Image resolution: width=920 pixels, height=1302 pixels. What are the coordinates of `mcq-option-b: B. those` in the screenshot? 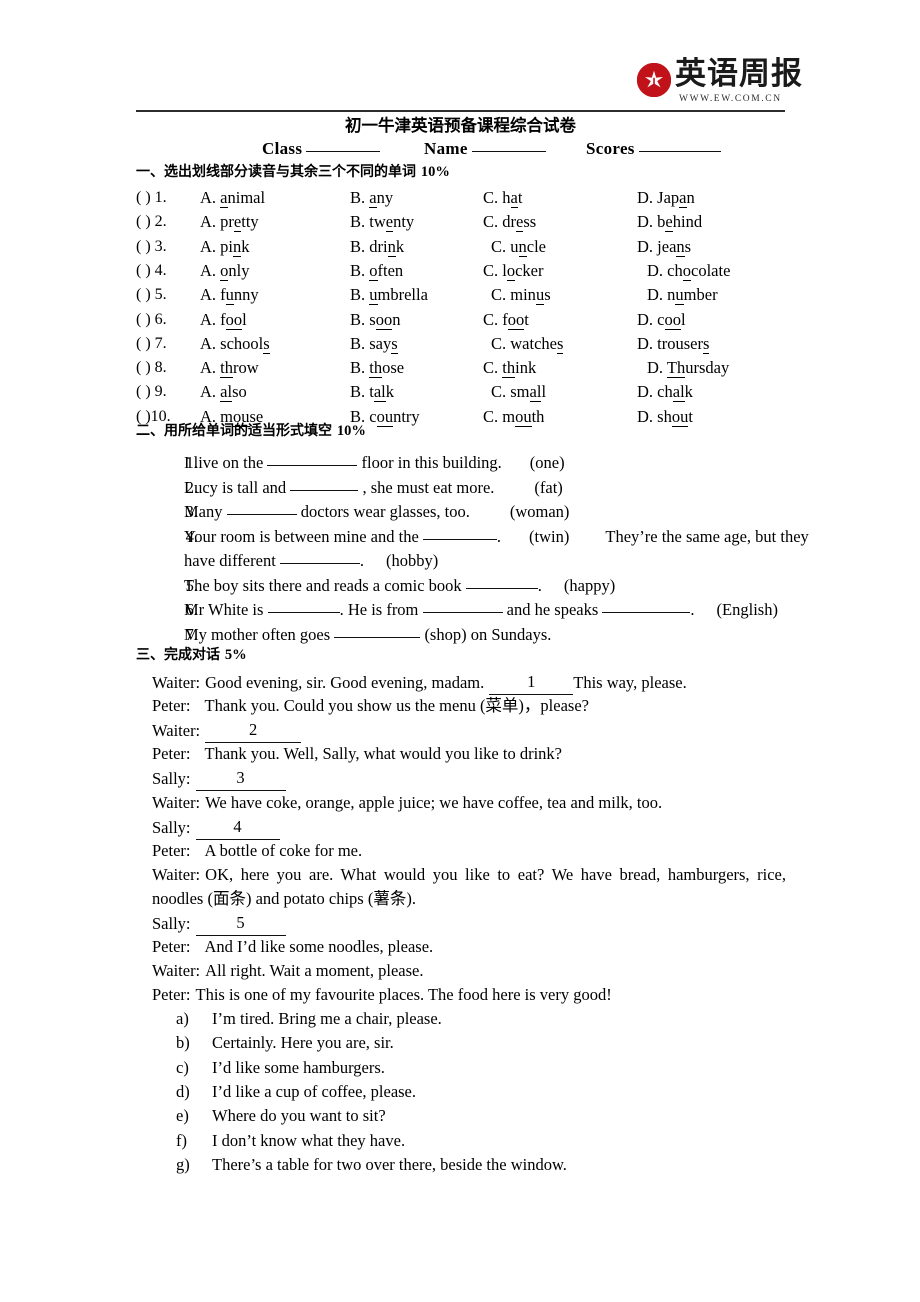 It's located at (377, 368).